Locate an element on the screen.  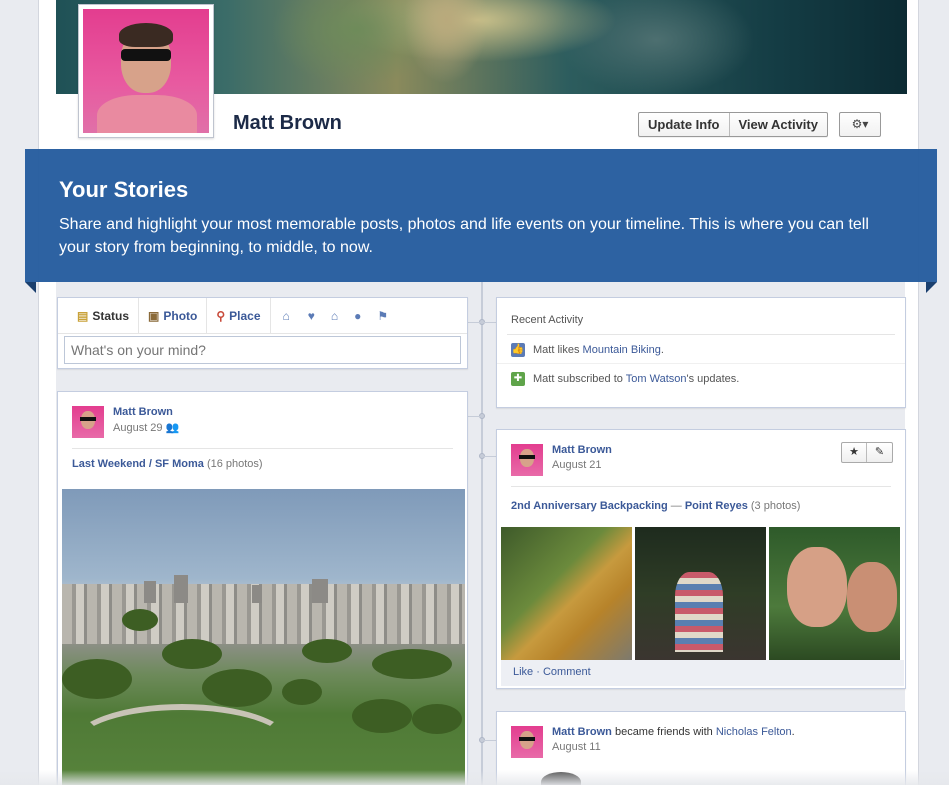
recent-activity-title: Recent Activity is located at coordinates (701, 316).